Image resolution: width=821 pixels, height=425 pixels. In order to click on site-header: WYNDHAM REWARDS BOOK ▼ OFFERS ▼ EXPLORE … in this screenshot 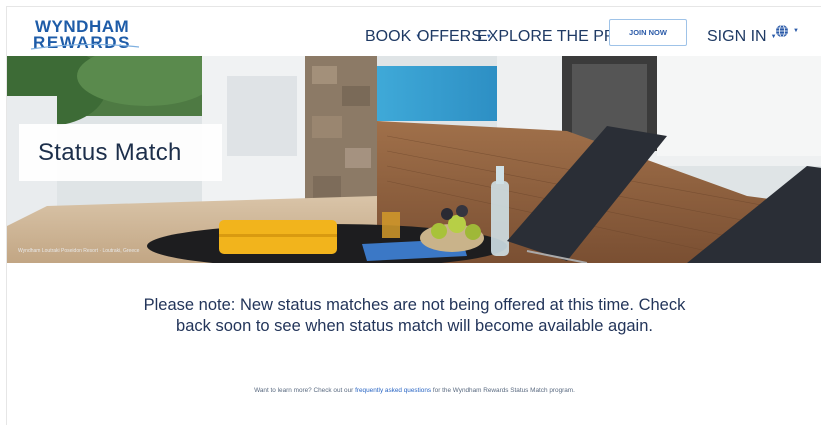, I will do `click(414, 31)`.